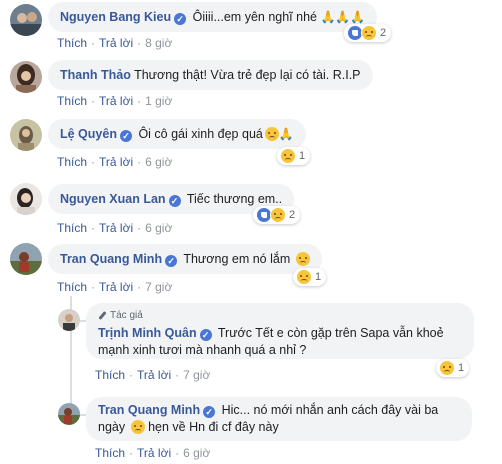 The width and height of the screenshot is (502, 464). What do you see at coordinates (113, 199) in the screenshot?
I see `comment-author: Nguyen Xuan Lan` at bounding box center [113, 199].